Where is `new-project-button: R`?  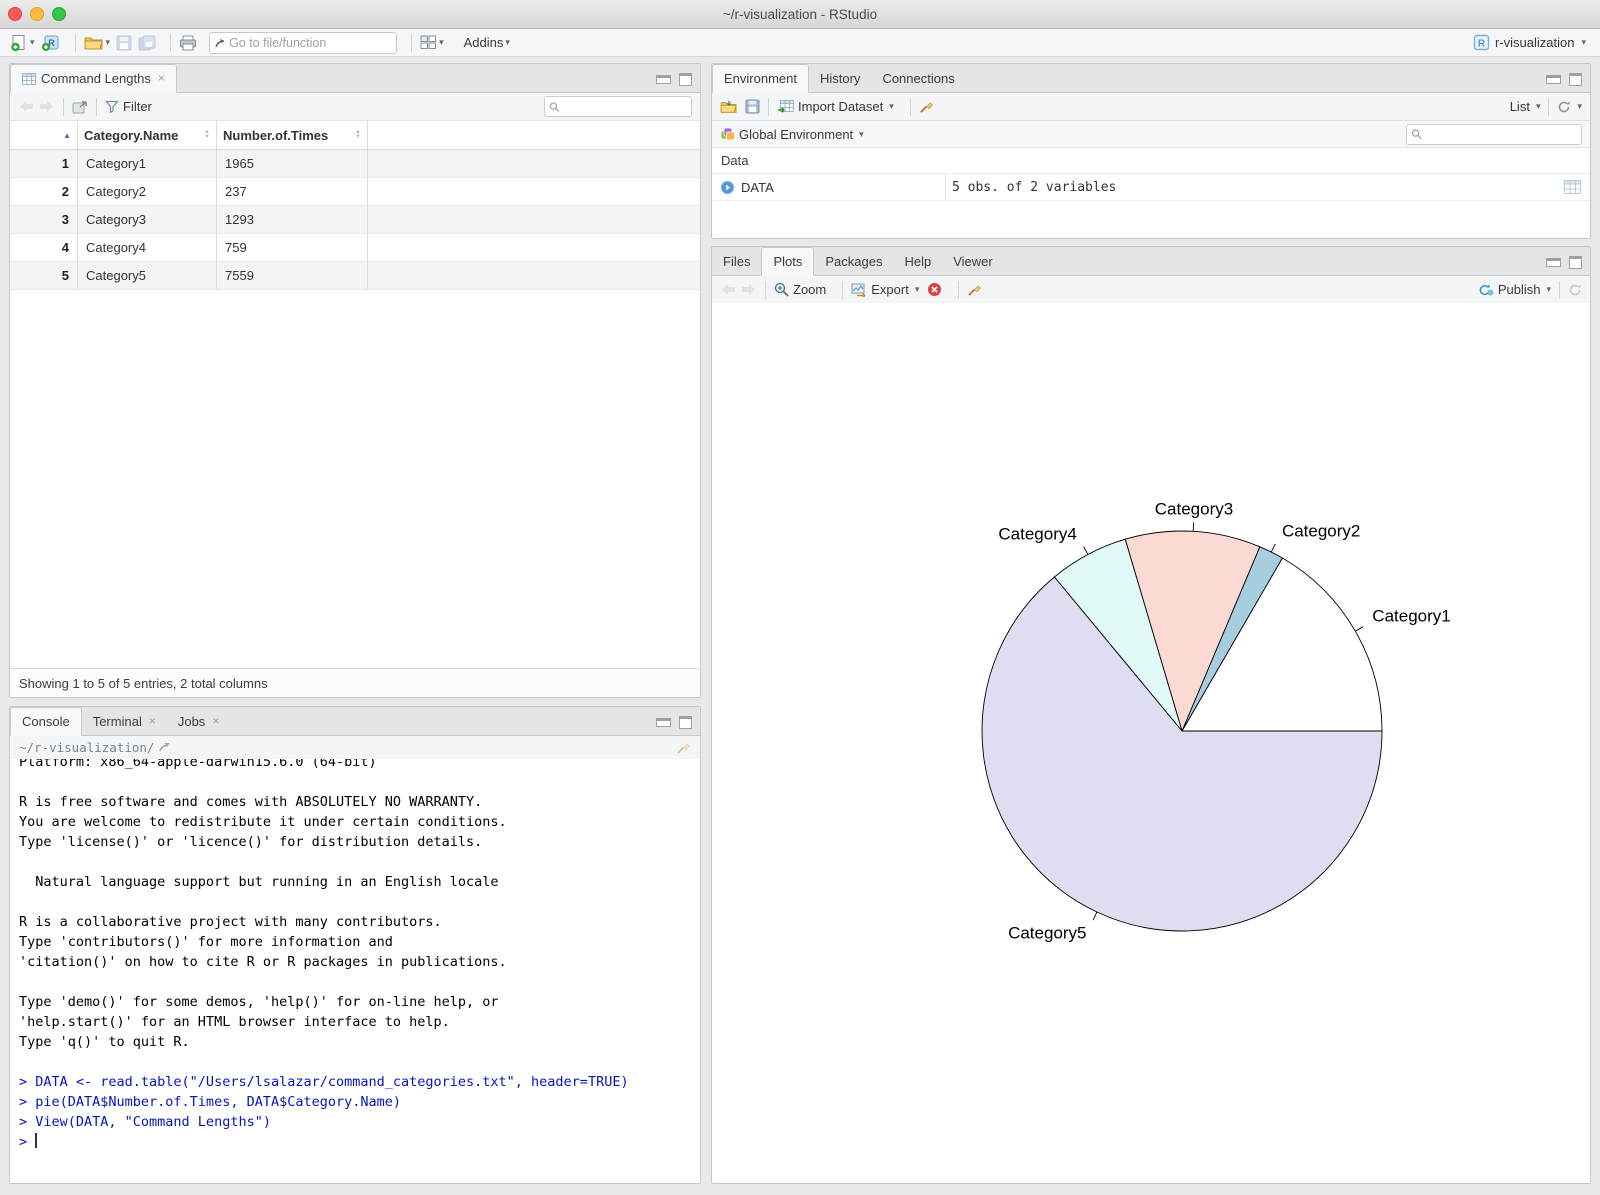 new-project-button: R is located at coordinates (51, 42).